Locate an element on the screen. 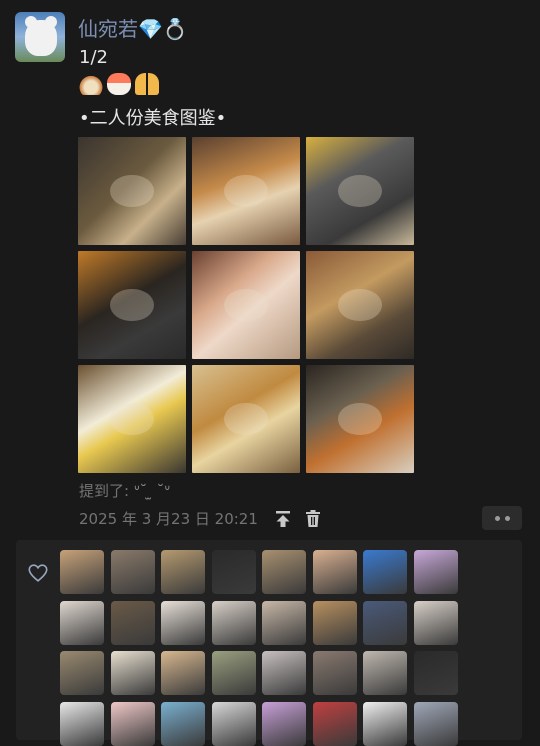  page-indicator: 1/2 is located at coordinates (93, 57).